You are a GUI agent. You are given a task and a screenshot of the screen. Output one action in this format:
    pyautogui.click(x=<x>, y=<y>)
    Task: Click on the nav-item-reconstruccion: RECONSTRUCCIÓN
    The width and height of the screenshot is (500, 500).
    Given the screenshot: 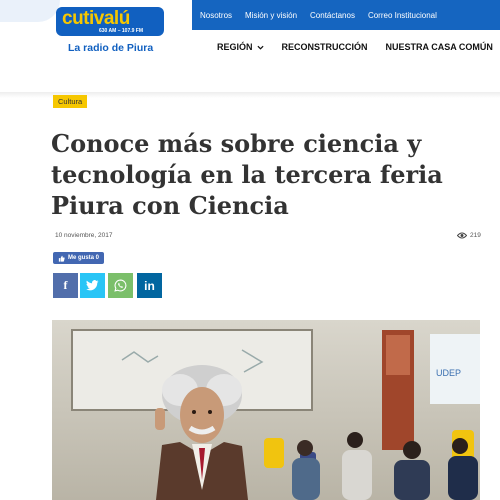 What is the action you would take?
    pyautogui.click(x=325, y=47)
    